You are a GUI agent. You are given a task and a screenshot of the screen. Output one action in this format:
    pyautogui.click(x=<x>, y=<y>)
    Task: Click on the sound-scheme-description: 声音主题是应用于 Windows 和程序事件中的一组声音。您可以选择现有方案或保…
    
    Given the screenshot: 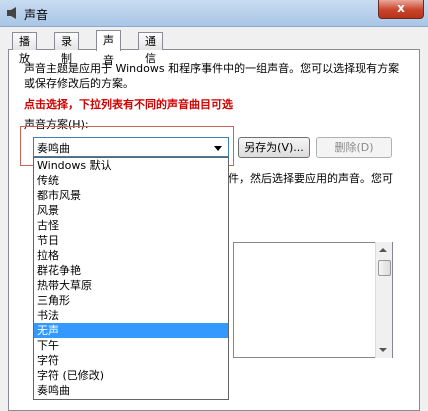 What is the action you would take?
    pyautogui.click(x=212, y=76)
    